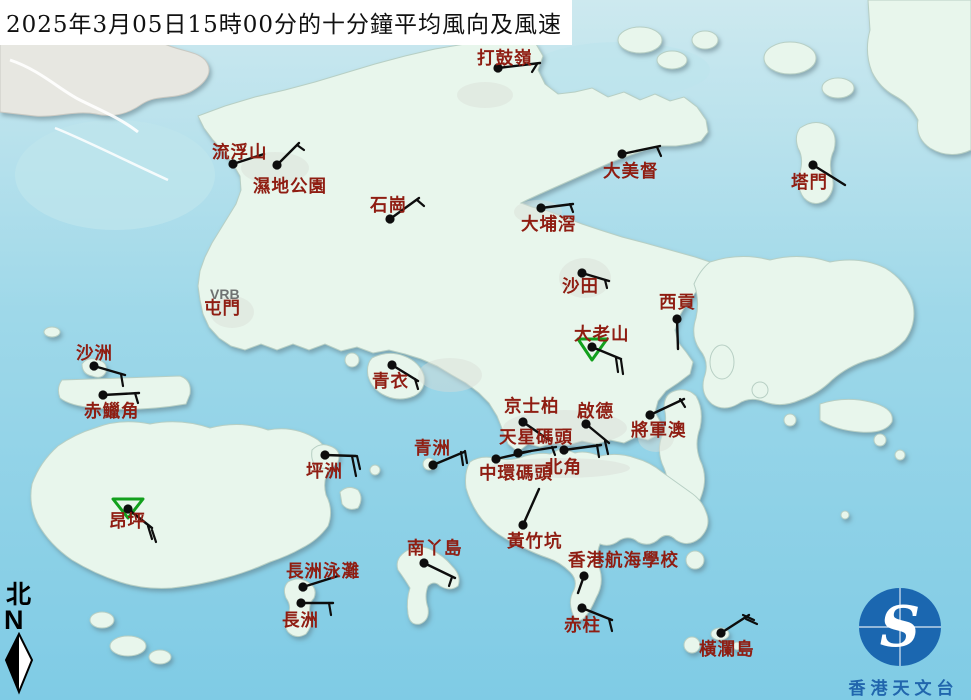  What do you see at coordinates (429, 464) in the screenshot?
I see `green-island-islet` at bounding box center [429, 464].